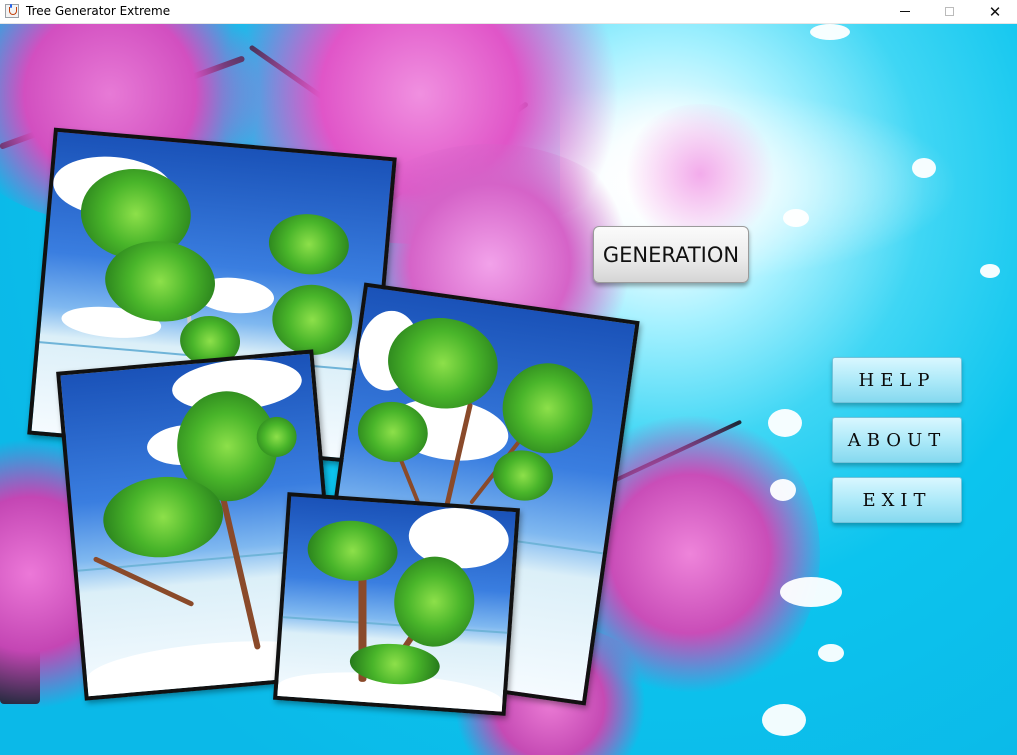 This screenshot has height=755, width=1017. Describe the element at coordinates (98, 11) in the screenshot. I see `window-title: Tree Generator Extreme` at that location.